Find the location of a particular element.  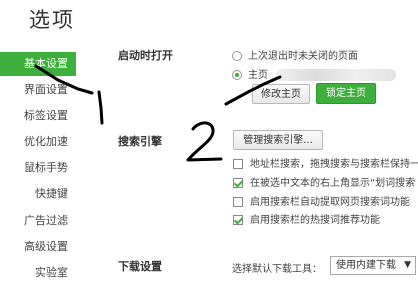

search-option-3: 启用搜索栏的热搜词推荐功能 is located at coordinates (306, 218).